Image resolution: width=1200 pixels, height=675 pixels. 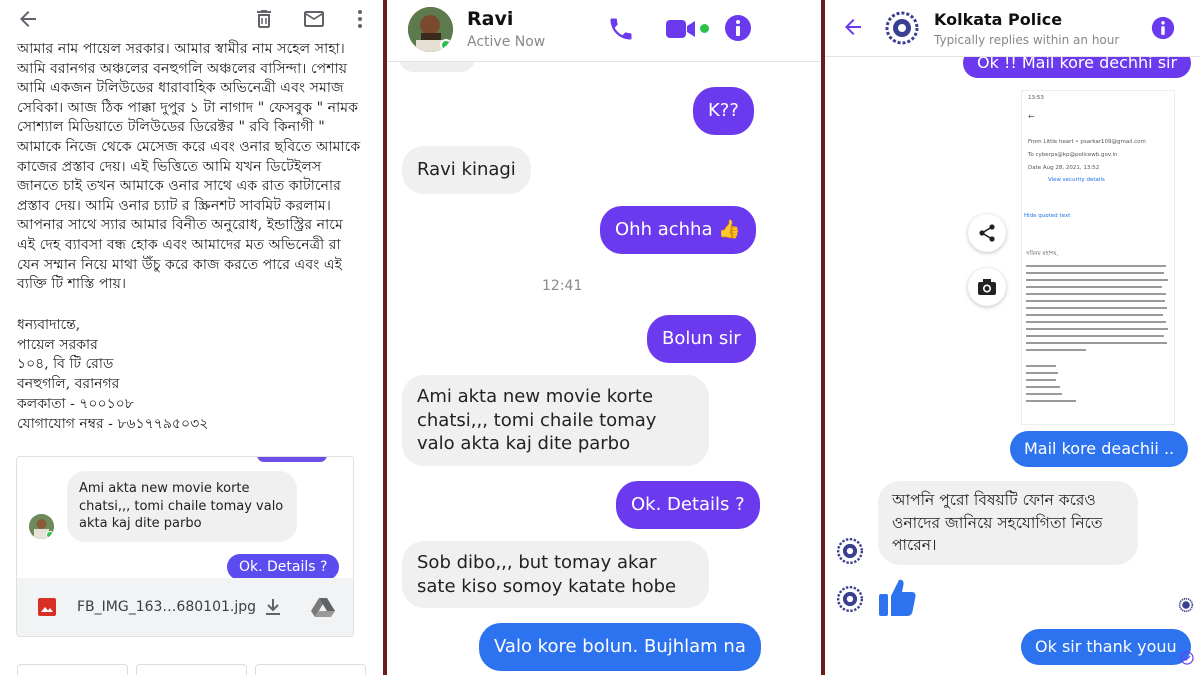 I want to click on message-bubble: Ohh achha 👍, so click(x=678, y=230).